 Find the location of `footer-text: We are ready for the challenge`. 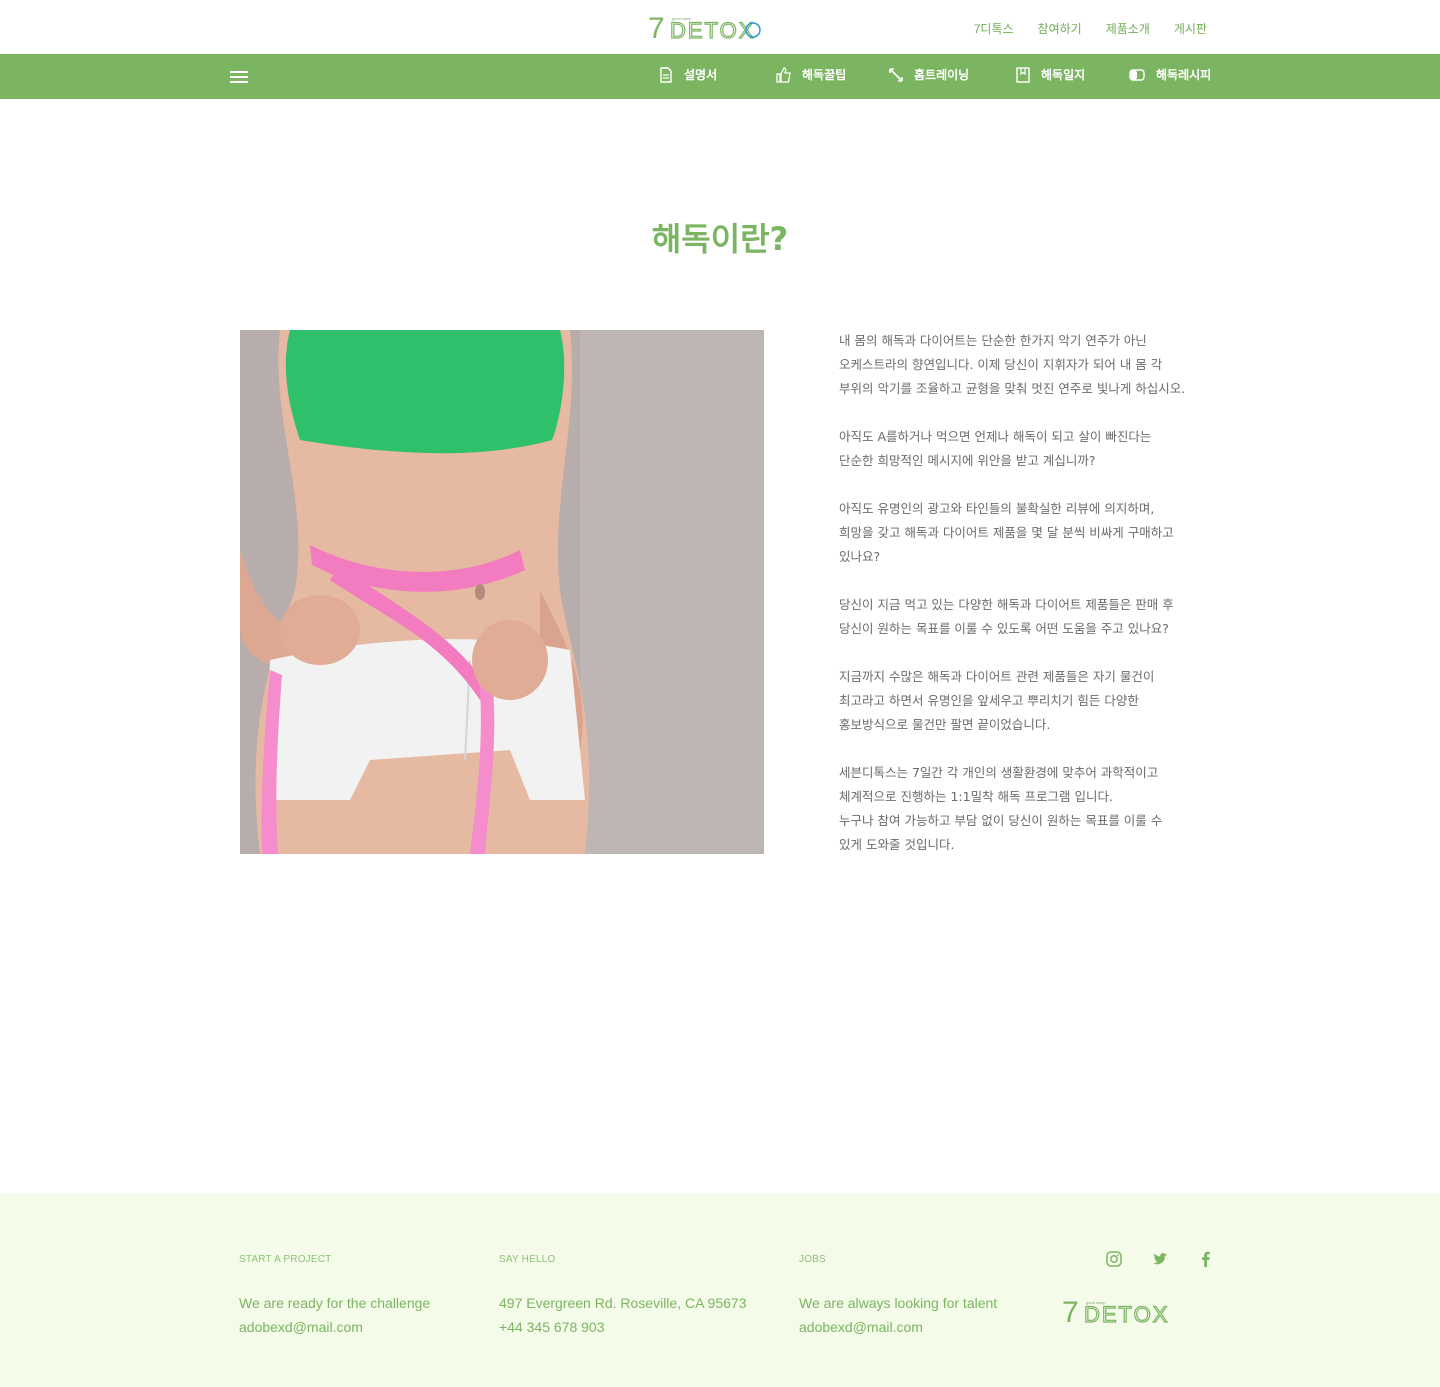

footer-text: We are ready for the challenge is located at coordinates (335, 1303).